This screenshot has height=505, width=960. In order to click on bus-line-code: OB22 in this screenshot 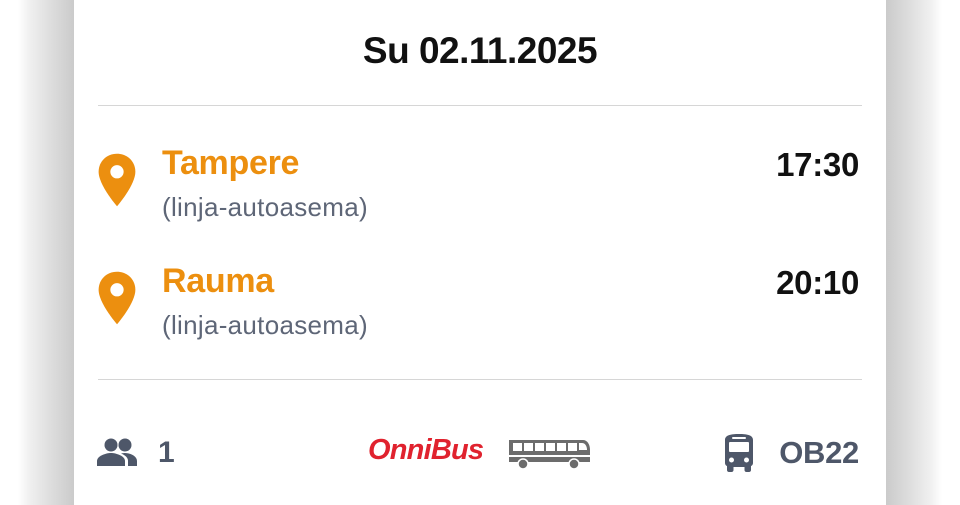, I will do `click(819, 452)`.